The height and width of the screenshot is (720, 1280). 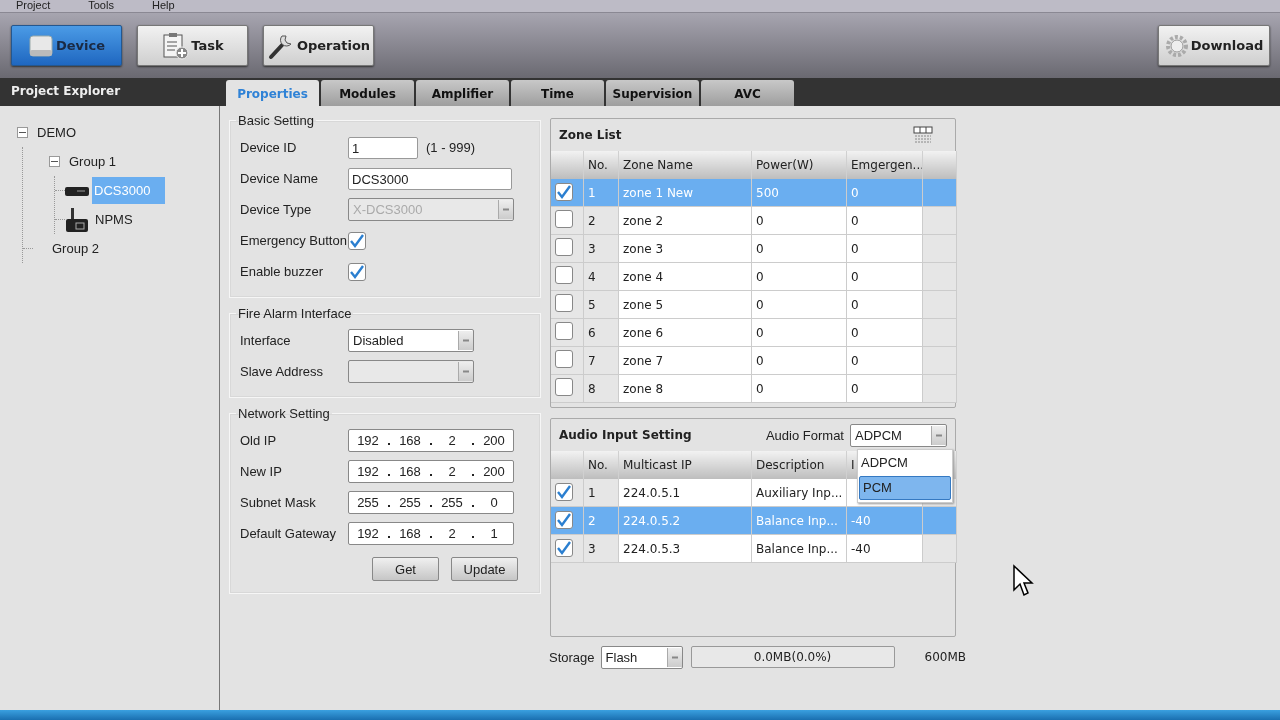 What do you see at coordinates (33, 6) in the screenshot?
I see `menu-item: Project` at bounding box center [33, 6].